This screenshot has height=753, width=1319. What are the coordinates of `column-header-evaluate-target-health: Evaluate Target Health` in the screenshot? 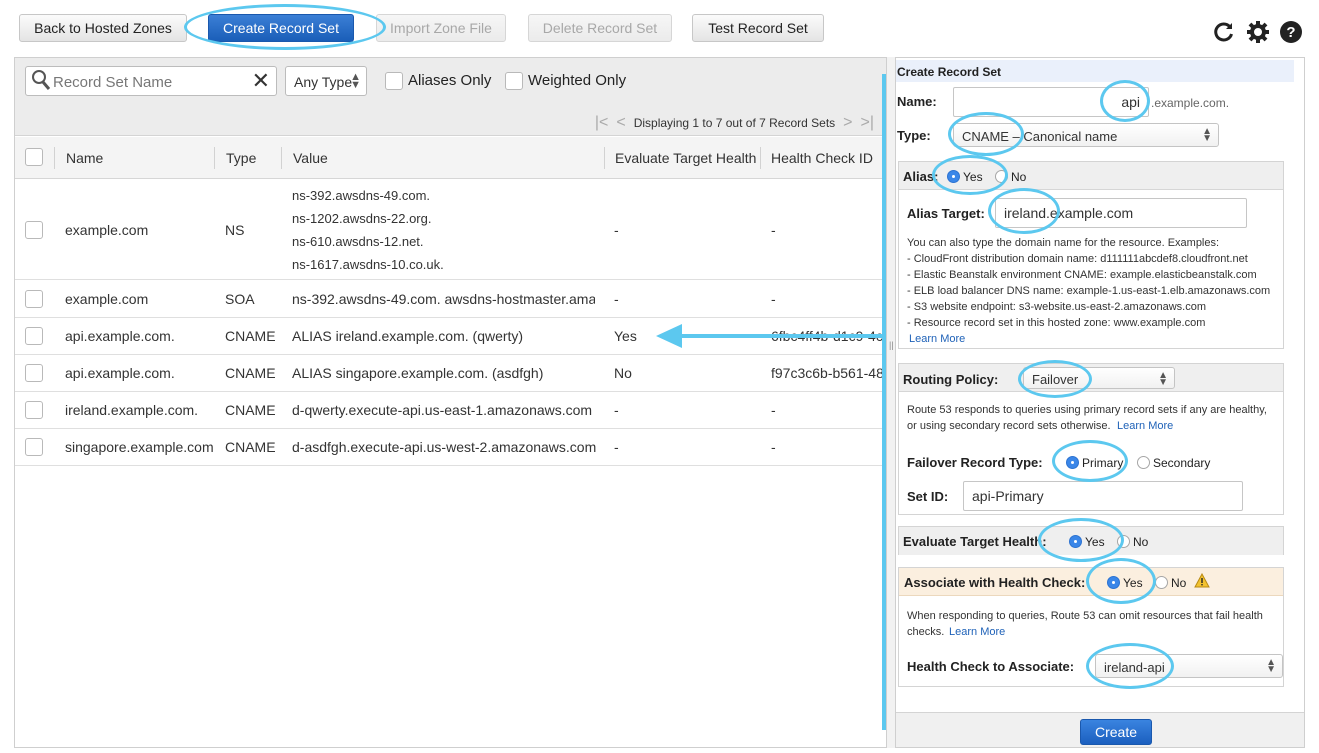 It's located at (685, 158).